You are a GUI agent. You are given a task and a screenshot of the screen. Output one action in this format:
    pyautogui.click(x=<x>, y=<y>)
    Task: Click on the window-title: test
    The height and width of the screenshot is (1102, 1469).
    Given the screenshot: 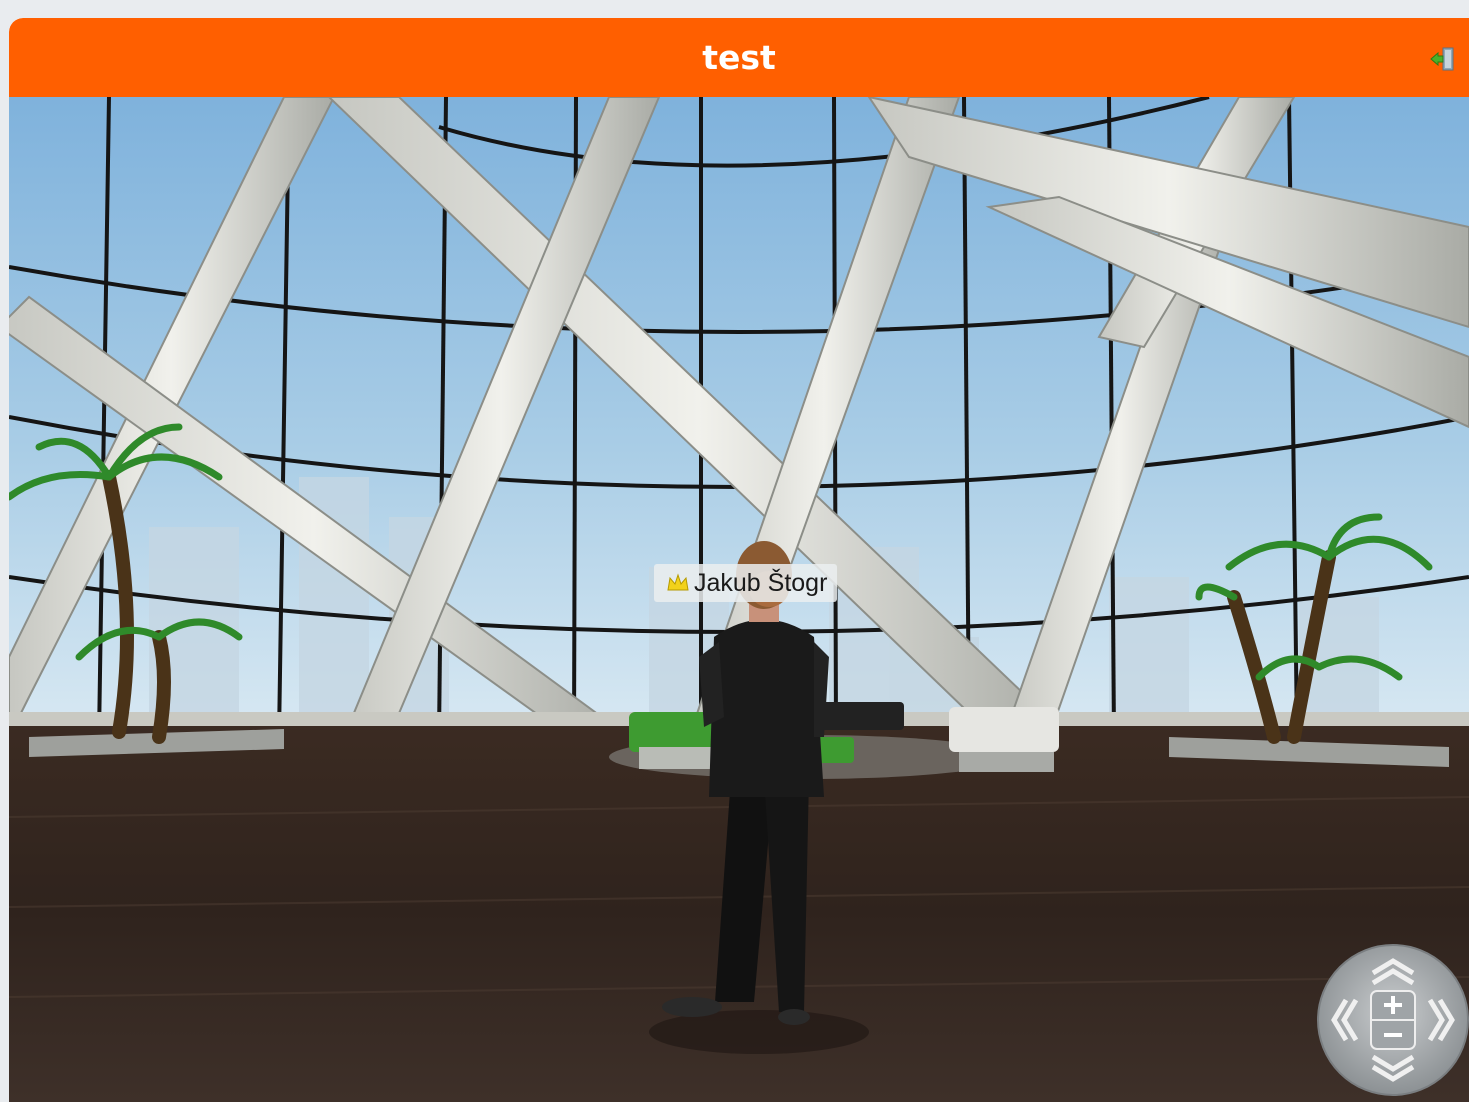 What is the action you would take?
    pyautogui.click(x=739, y=57)
    